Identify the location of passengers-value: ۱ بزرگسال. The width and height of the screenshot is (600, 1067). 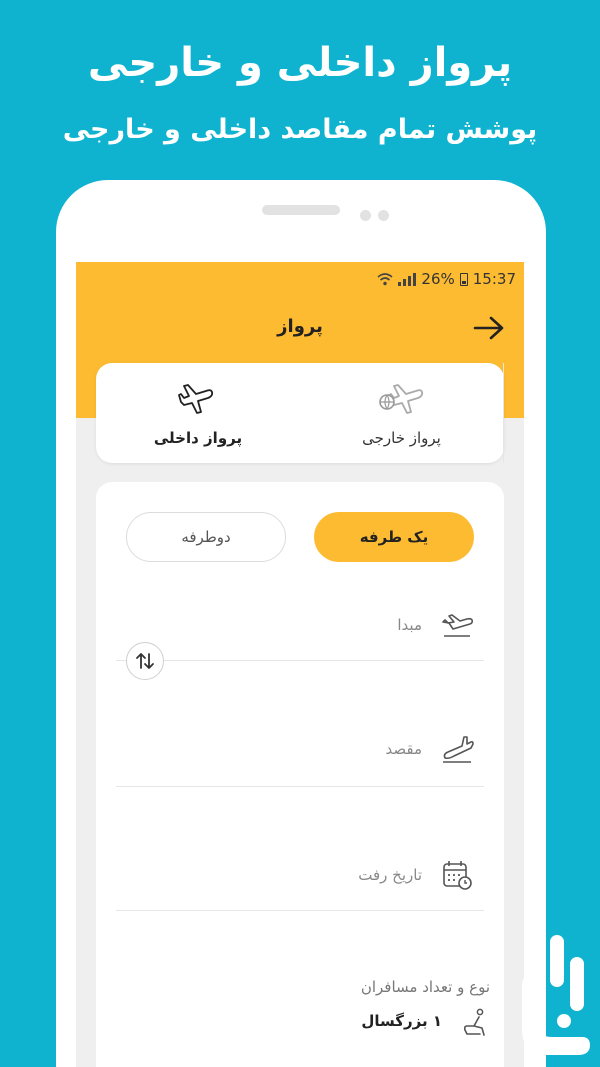
(401, 1021).